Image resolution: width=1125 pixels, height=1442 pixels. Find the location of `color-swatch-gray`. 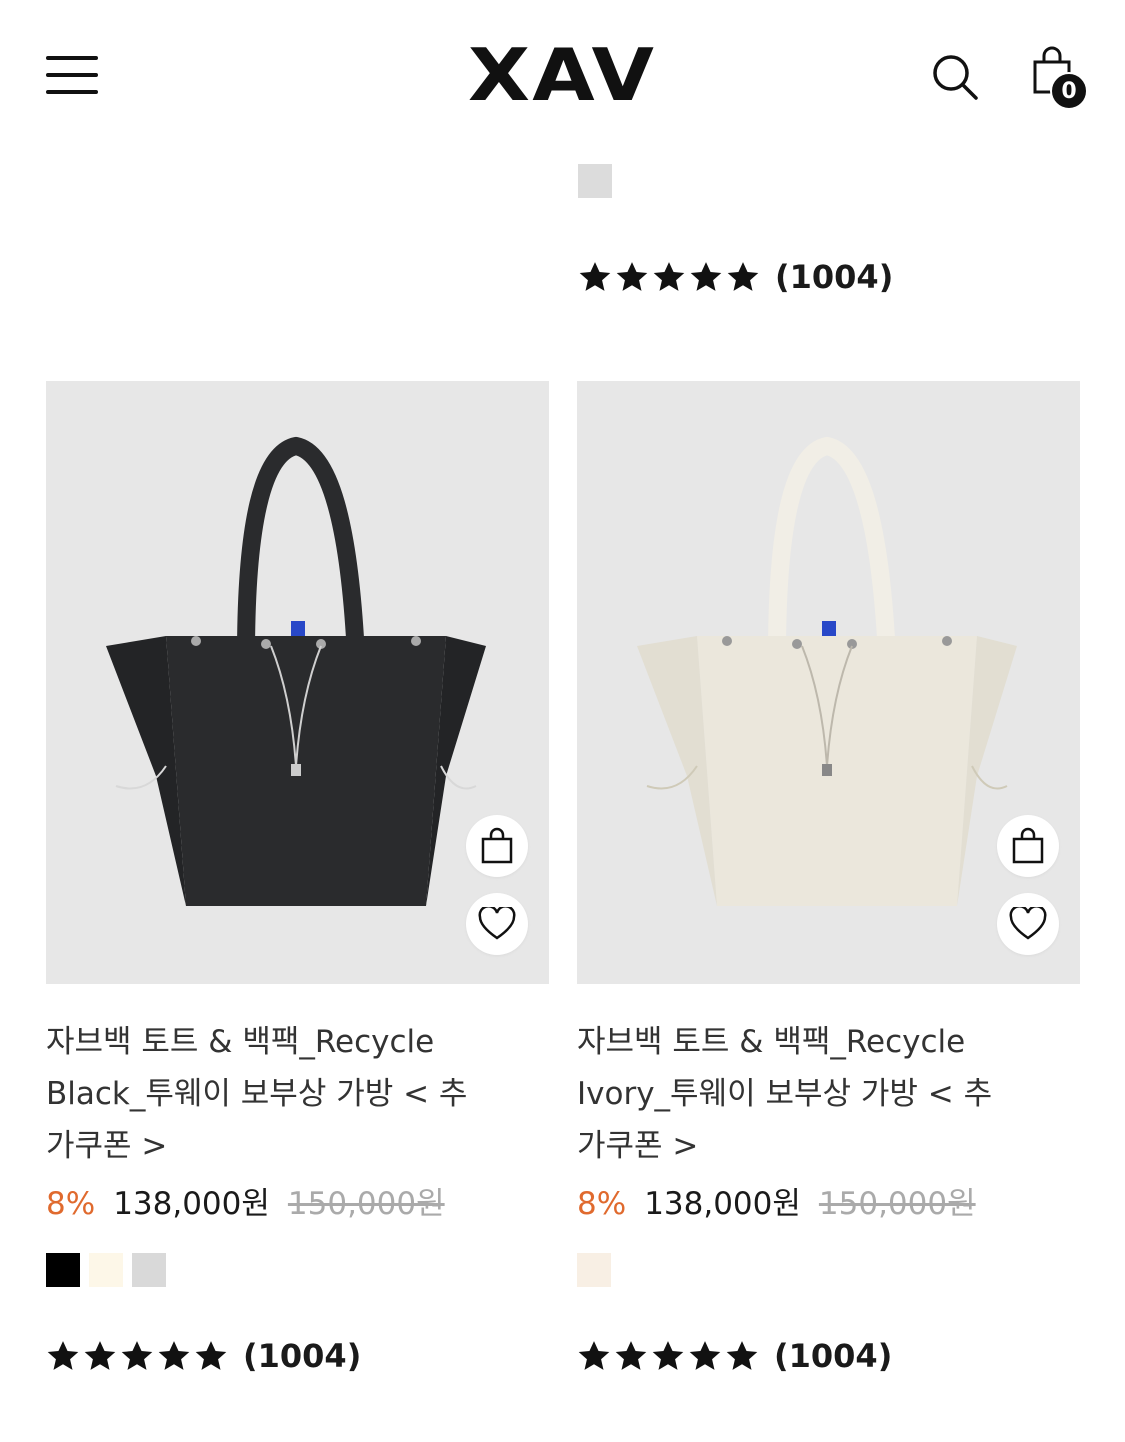

color-swatch-gray is located at coordinates (149, 1270).